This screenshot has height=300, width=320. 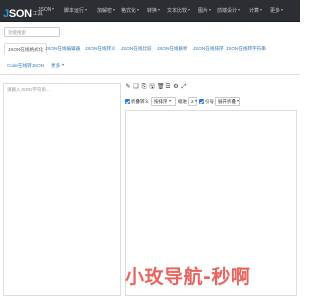 What do you see at coordinates (46, 10) in the screenshot?
I see `nav-item-json: JSON` at bounding box center [46, 10].